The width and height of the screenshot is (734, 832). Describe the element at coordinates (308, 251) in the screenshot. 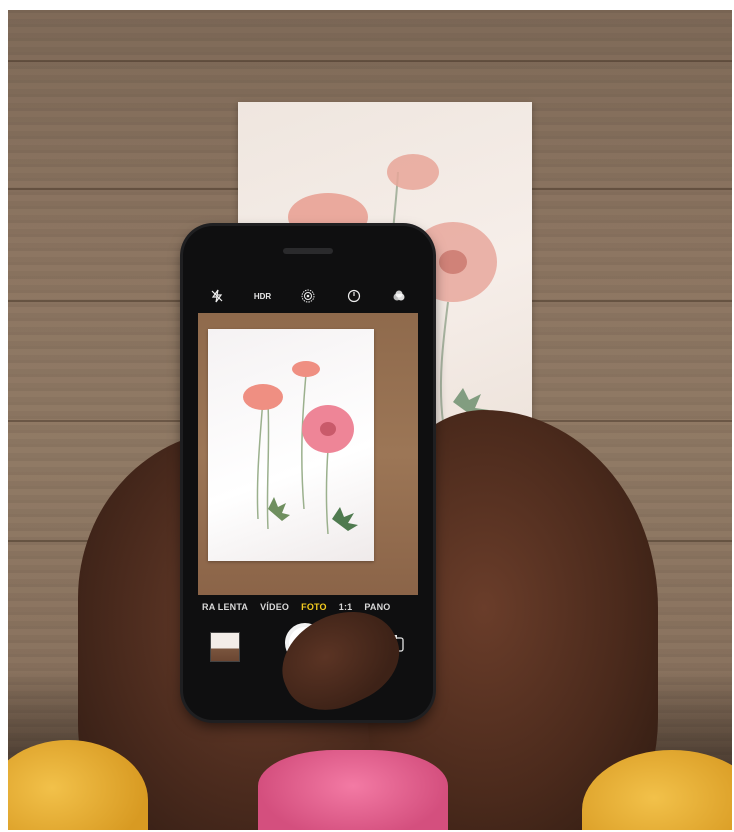

I see `phone-speaker` at that location.